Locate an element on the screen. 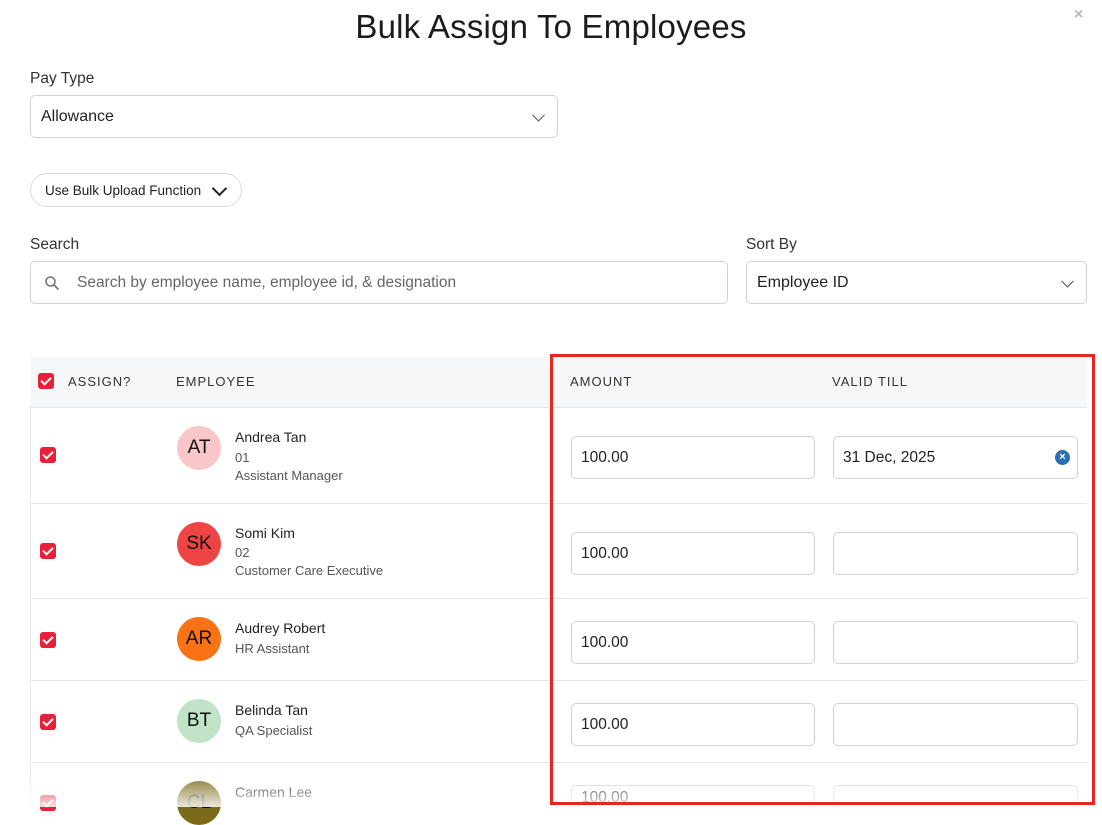  sort-by-label: Sort By is located at coordinates (771, 244).